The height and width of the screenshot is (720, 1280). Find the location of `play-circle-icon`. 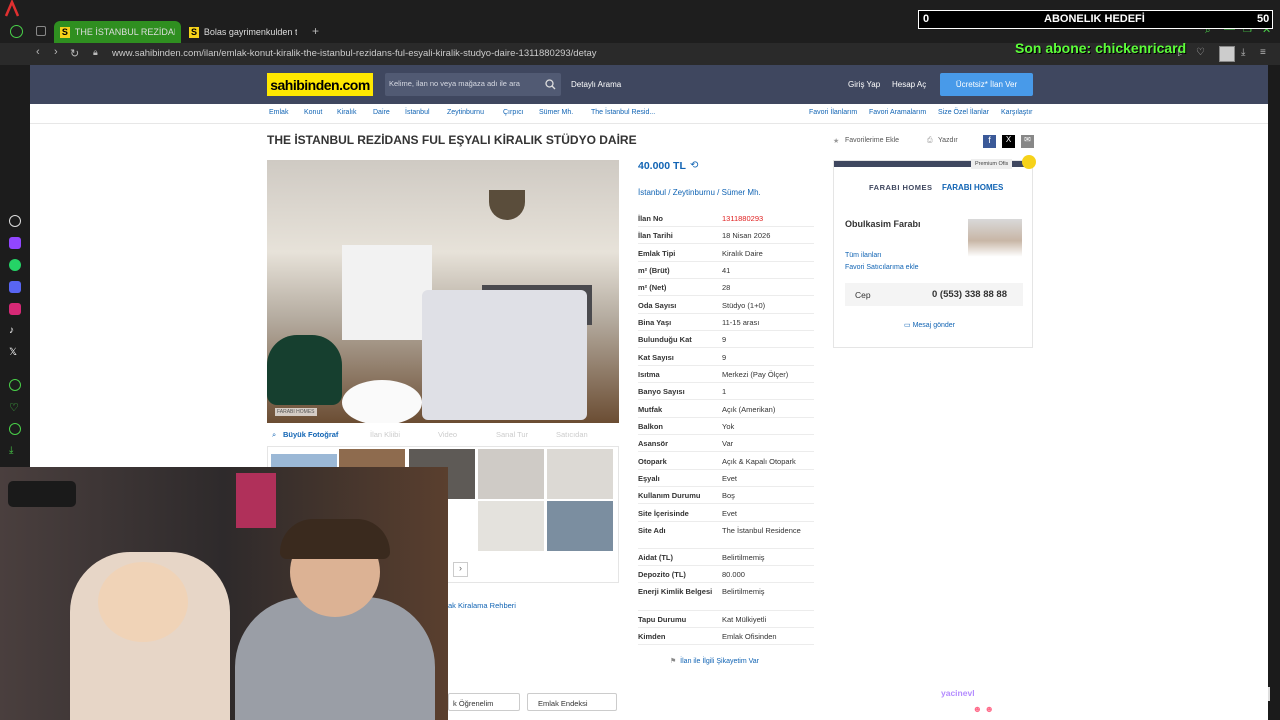

play-circle-icon is located at coordinates (15, 385).